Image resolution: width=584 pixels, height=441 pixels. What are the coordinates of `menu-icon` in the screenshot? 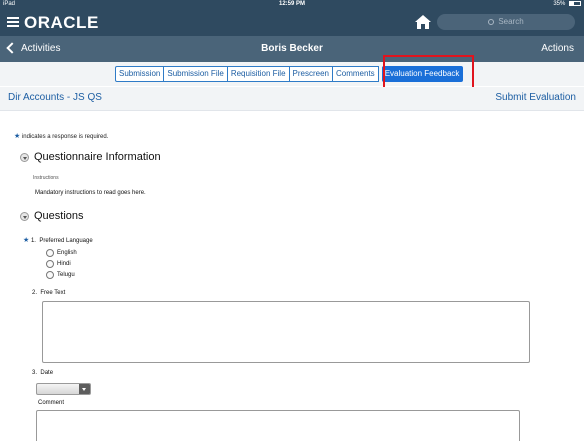 It's located at (13, 22).